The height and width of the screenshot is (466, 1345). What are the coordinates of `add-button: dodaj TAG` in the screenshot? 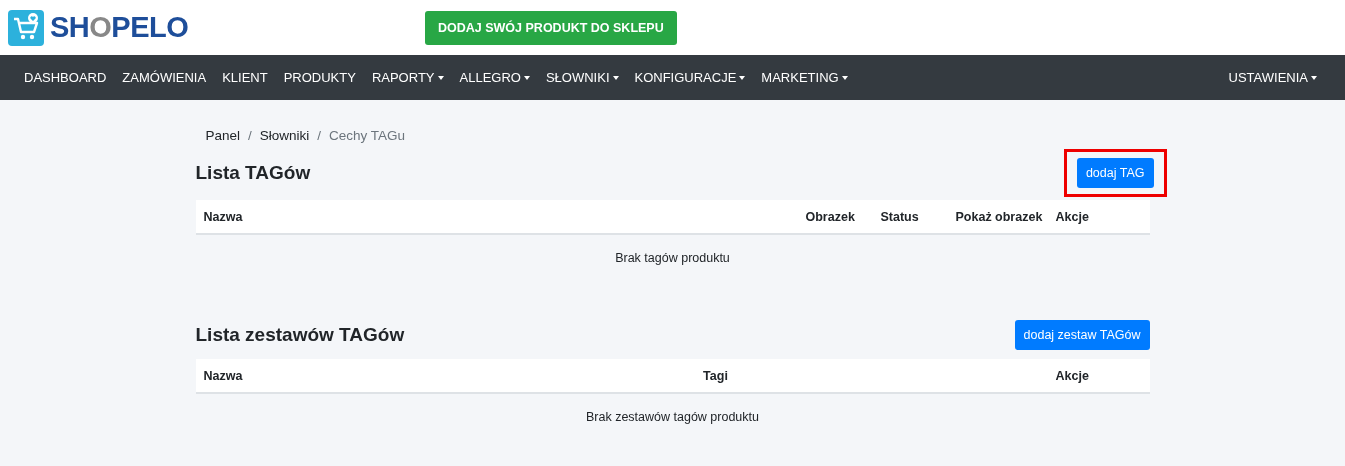 It's located at (1115, 173).